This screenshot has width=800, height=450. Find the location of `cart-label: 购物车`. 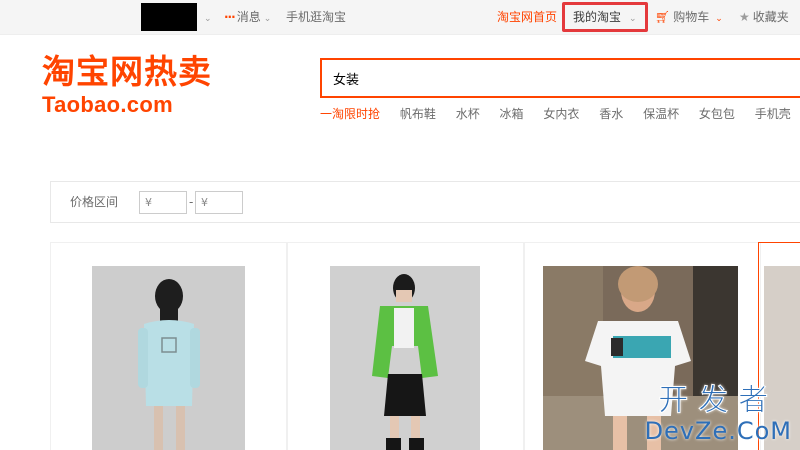

cart-label: 购物车 is located at coordinates (691, 17).